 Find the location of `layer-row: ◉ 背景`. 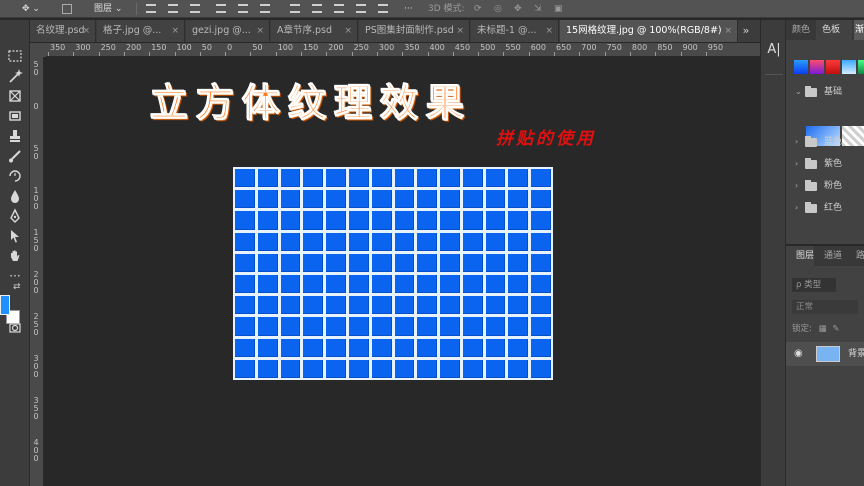

layer-row: ◉ 背景 is located at coordinates (825, 354).